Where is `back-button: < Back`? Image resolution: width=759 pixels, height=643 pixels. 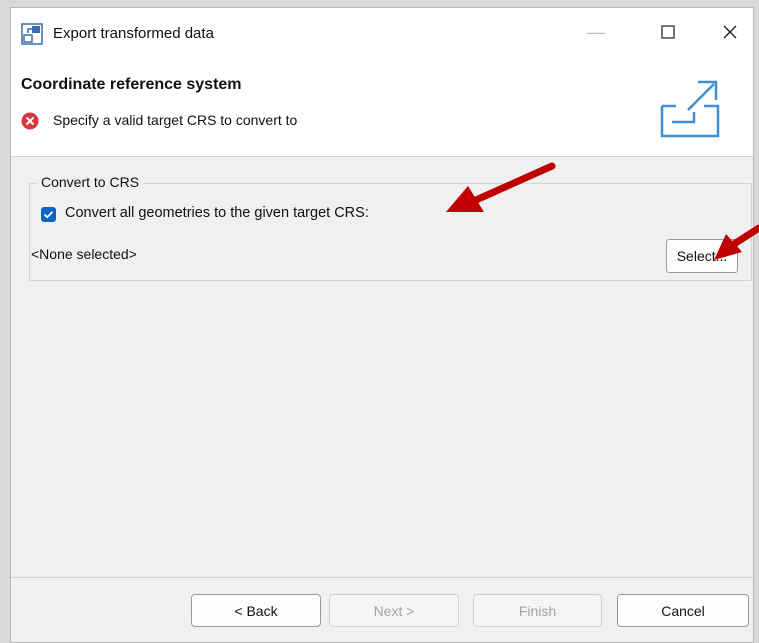 back-button: < Back is located at coordinates (256, 610).